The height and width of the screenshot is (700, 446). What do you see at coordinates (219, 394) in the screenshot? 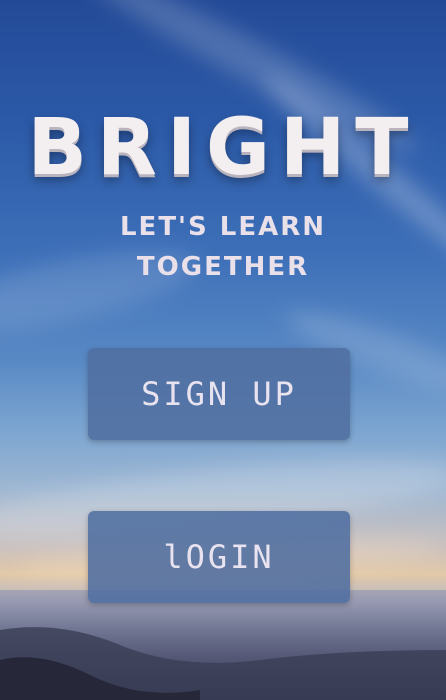
I see `sign-up-button: SIGN UP` at bounding box center [219, 394].